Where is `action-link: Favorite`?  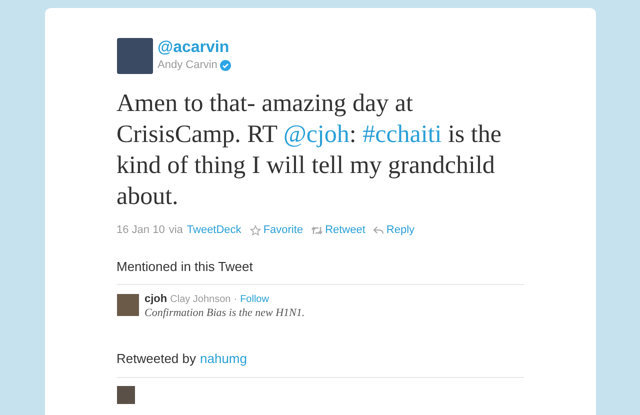 action-link: Favorite is located at coordinates (283, 230).